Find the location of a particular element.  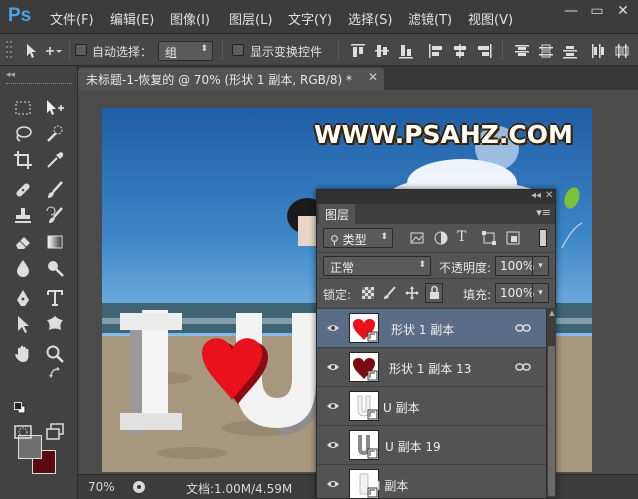

collapse-panel-icon: ◂◂ is located at coordinates (536, 195).